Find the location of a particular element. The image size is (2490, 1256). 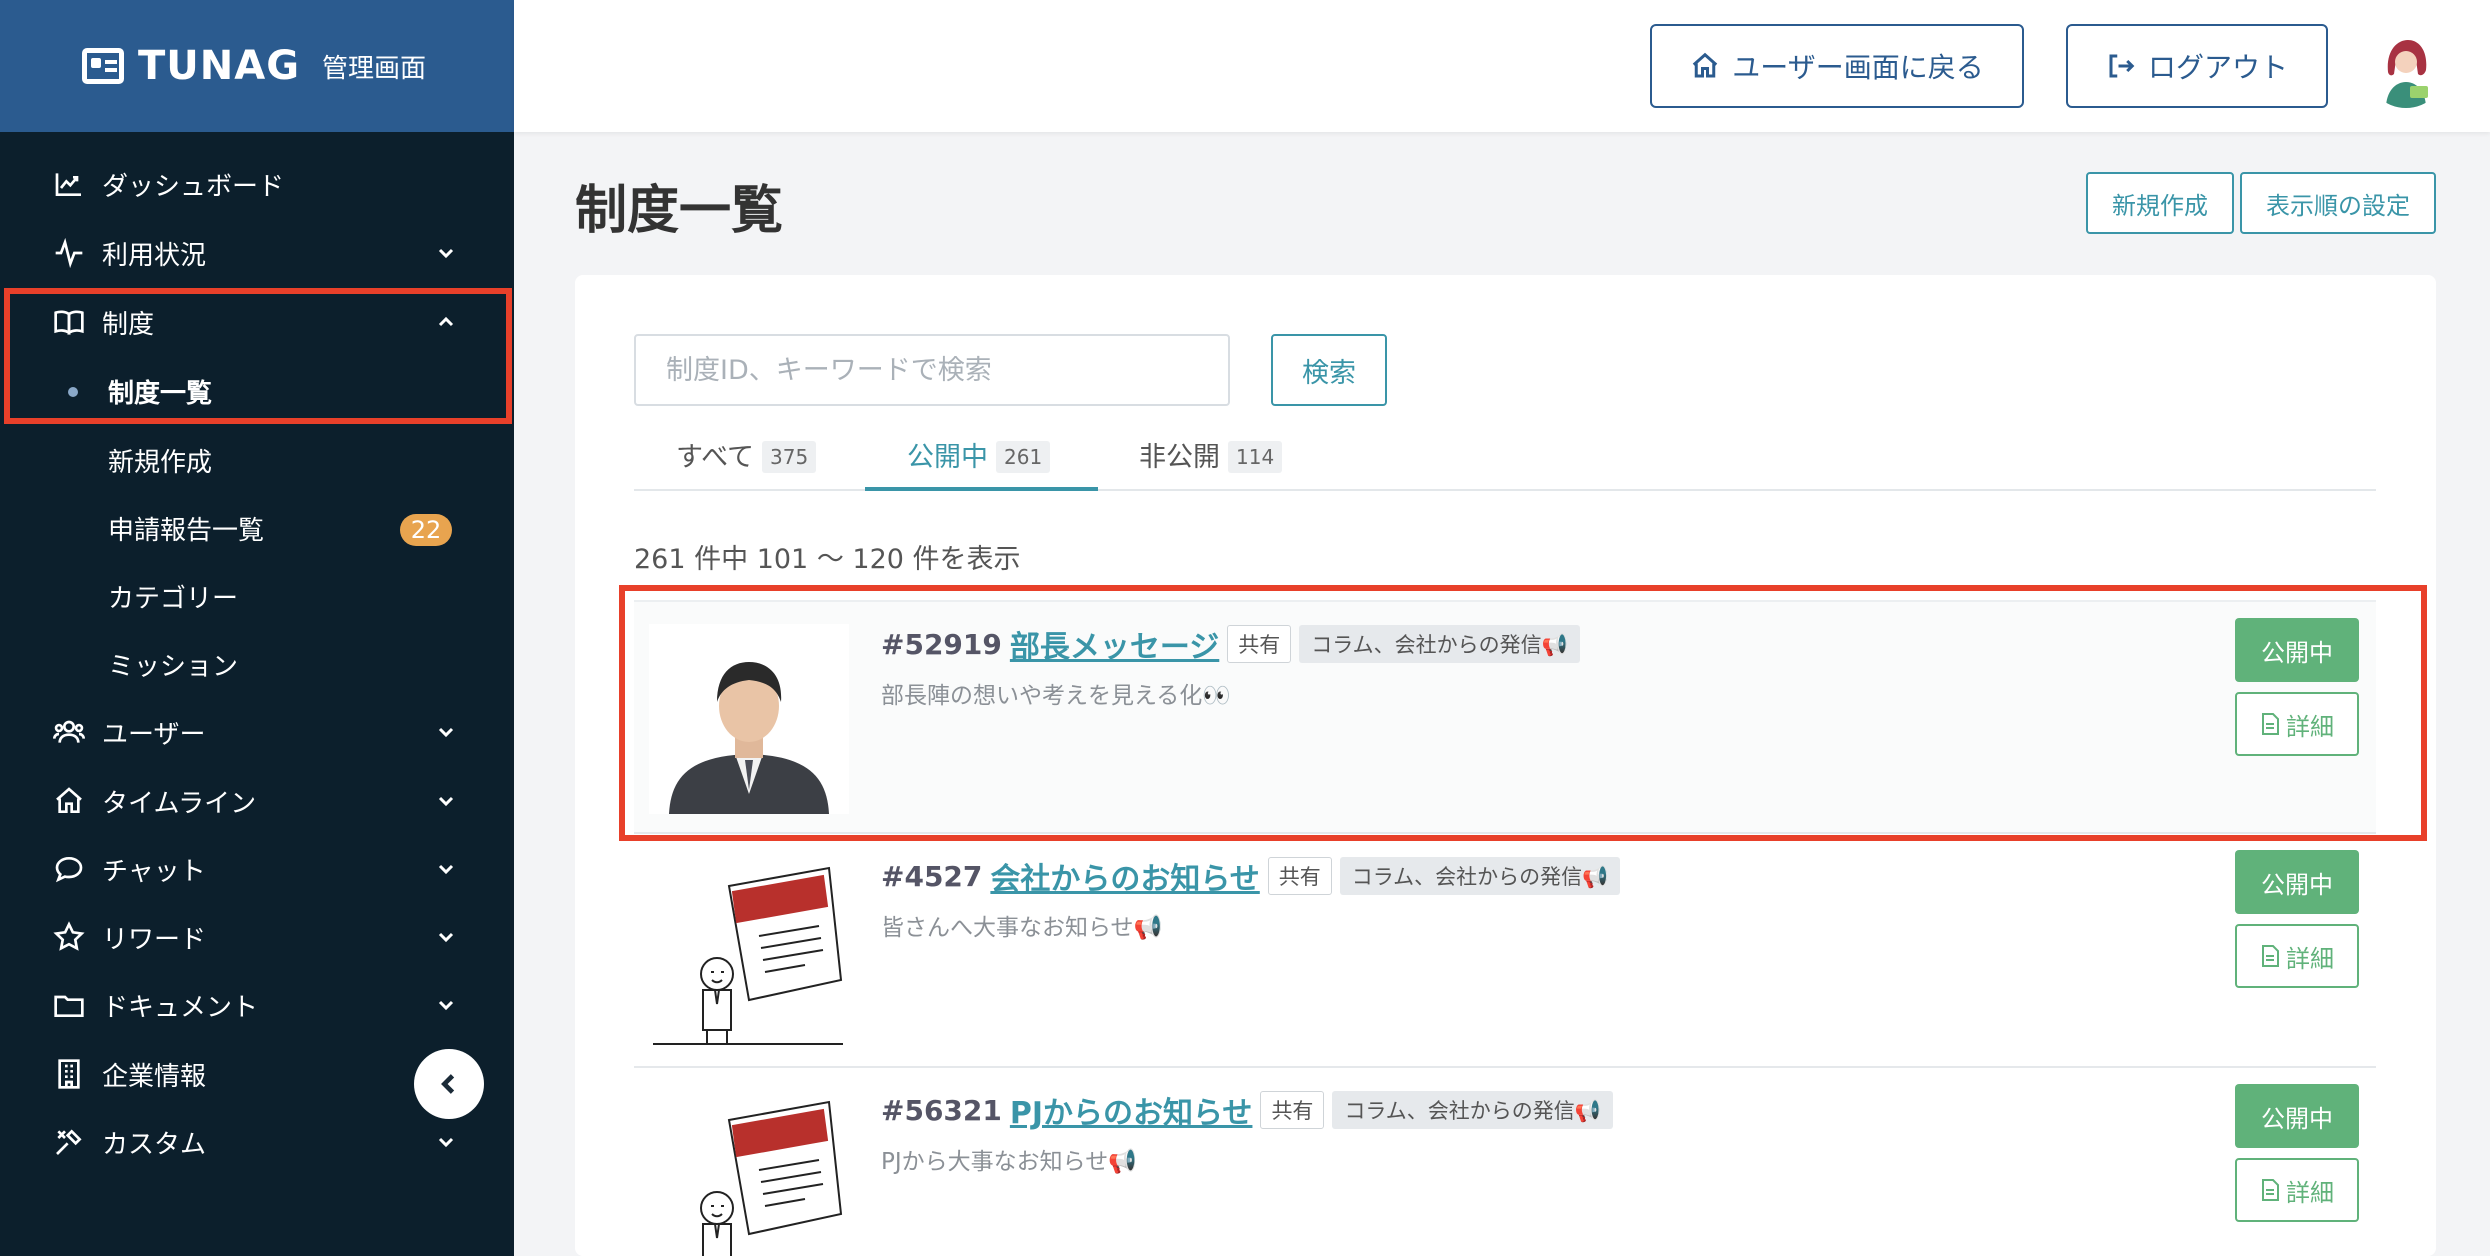

tab-label: 公開中 is located at coordinates (947, 457).